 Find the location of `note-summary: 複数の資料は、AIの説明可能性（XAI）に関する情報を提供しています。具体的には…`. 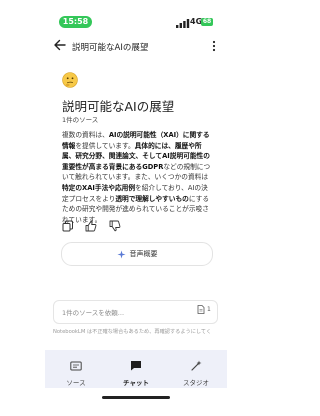

note-summary: 複数の資料は、AIの説明可能性（XAI）に関する情報を提供しています。具体的には… is located at coordinates (138, 177).